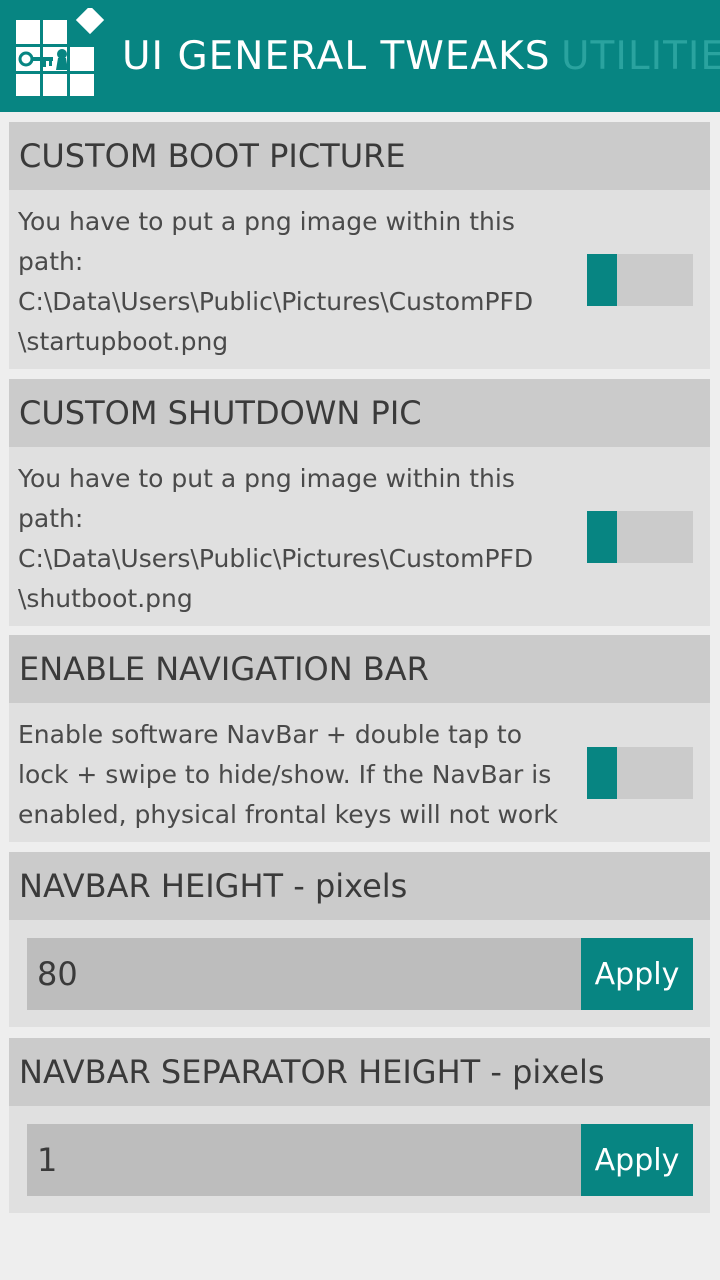  What do you see at coordinates (640, 773) in the screenshot?
I see `enable-navbar-toggle` at bounding box center [640, 773].